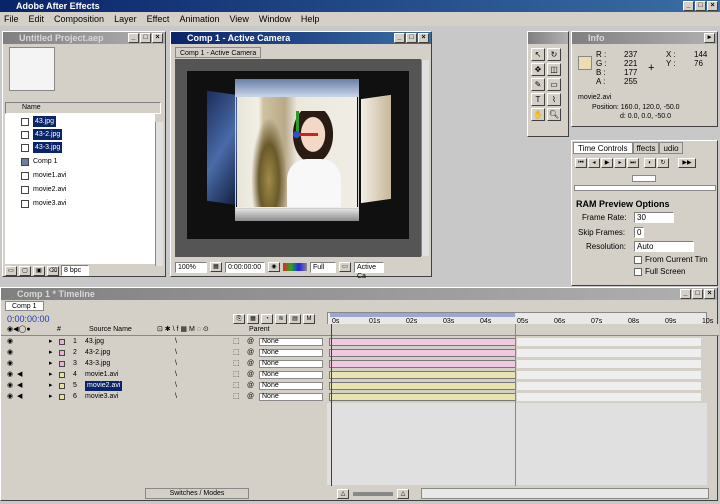 This screenshot has height=504, width=720. What do you see at coordinates (298, 158) in the screenshot?
I see `comp-viewer-area` at bounding box center [298, 158].